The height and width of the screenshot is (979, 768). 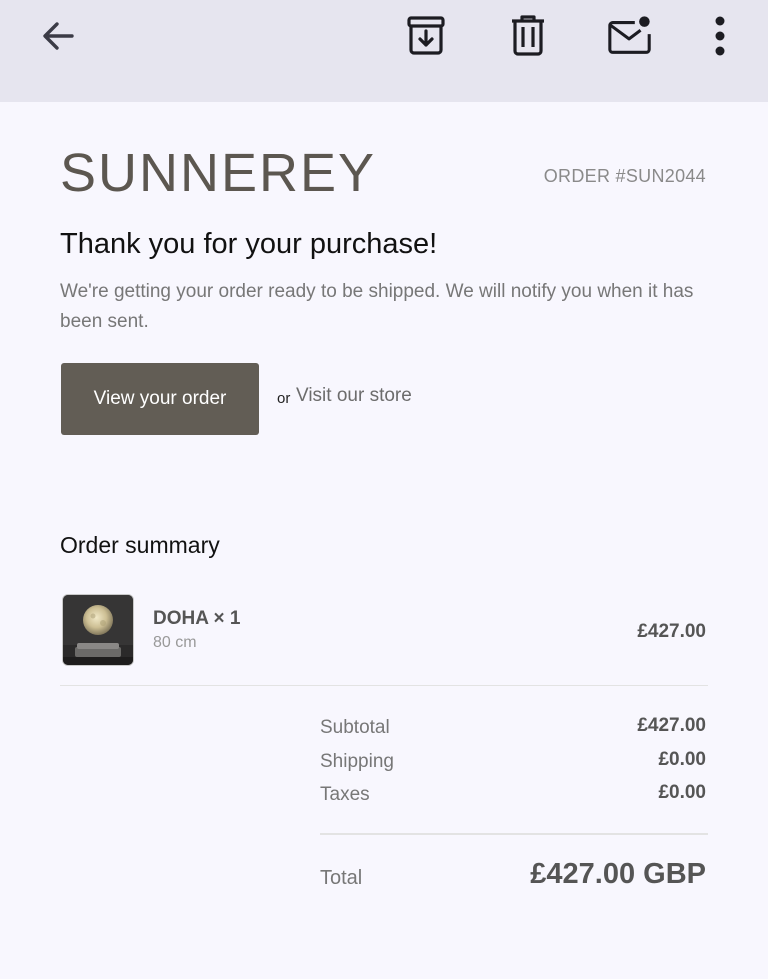 I want to click on more-vert-icon, so click(x=720, y=36).